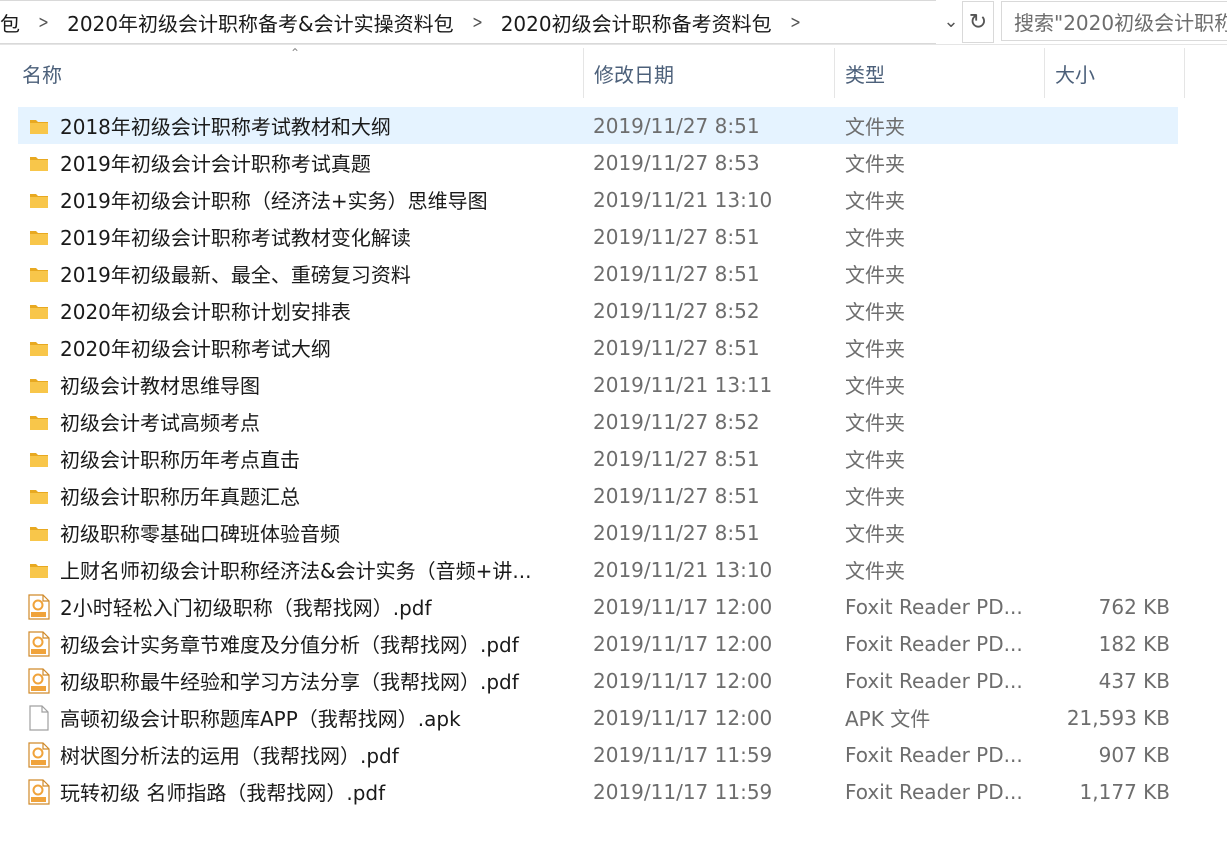 Image resolution: width=1227 pixels, height=853 pixels. What do you see at coordinates (709, 73) in the screenshot?
I see `column-header-date: 修改日期` at bounding box center [709, 73].